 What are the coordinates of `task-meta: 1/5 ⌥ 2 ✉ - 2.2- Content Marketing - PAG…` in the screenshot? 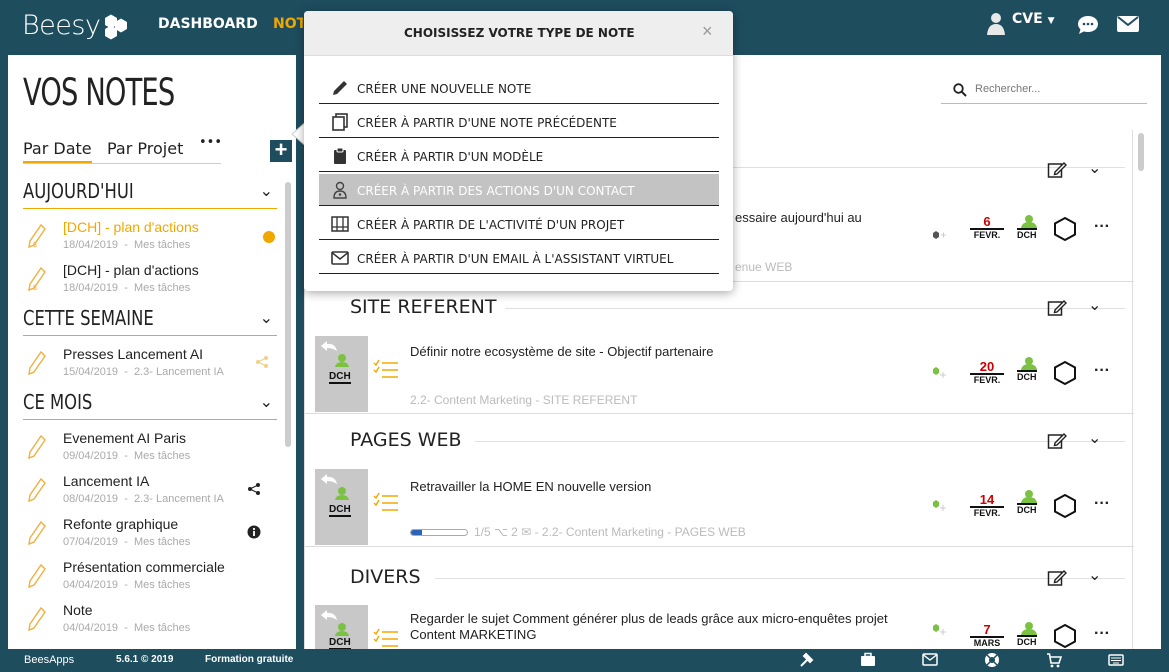 It's located at (578, 532).